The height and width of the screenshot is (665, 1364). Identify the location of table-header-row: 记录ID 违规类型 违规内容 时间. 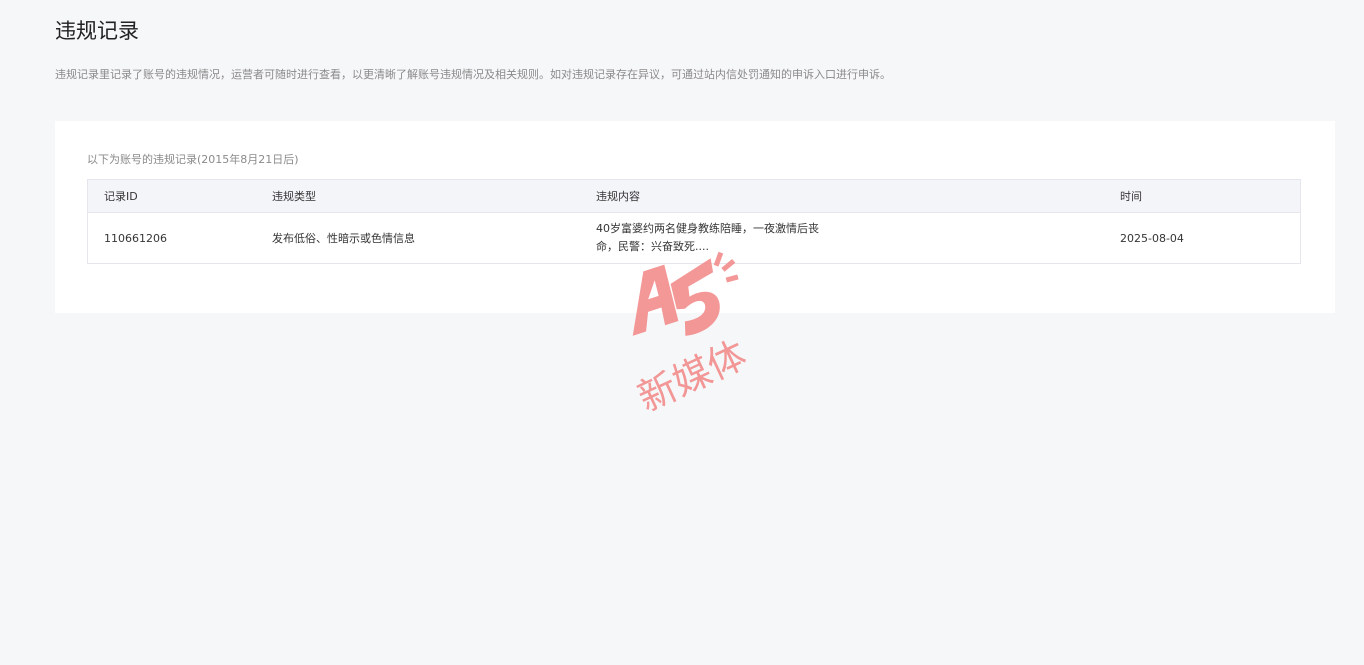
(694, 196).